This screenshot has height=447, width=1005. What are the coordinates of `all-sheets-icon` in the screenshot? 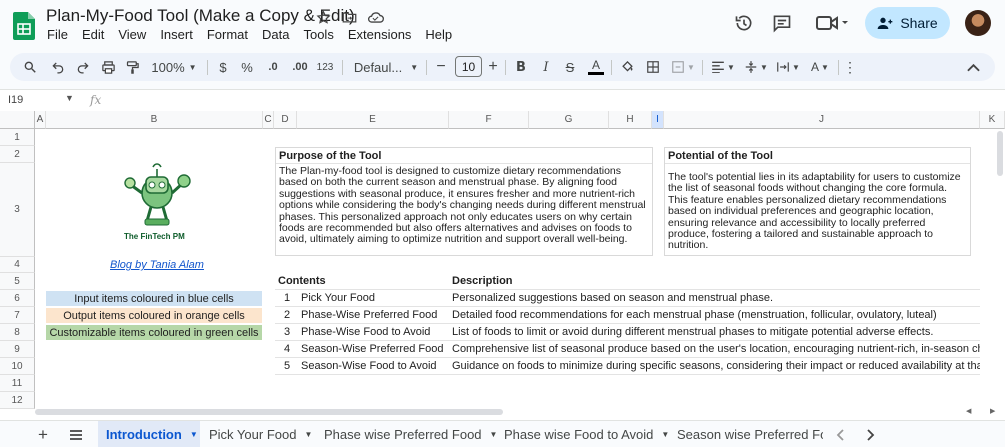 It's located at (76, 434).